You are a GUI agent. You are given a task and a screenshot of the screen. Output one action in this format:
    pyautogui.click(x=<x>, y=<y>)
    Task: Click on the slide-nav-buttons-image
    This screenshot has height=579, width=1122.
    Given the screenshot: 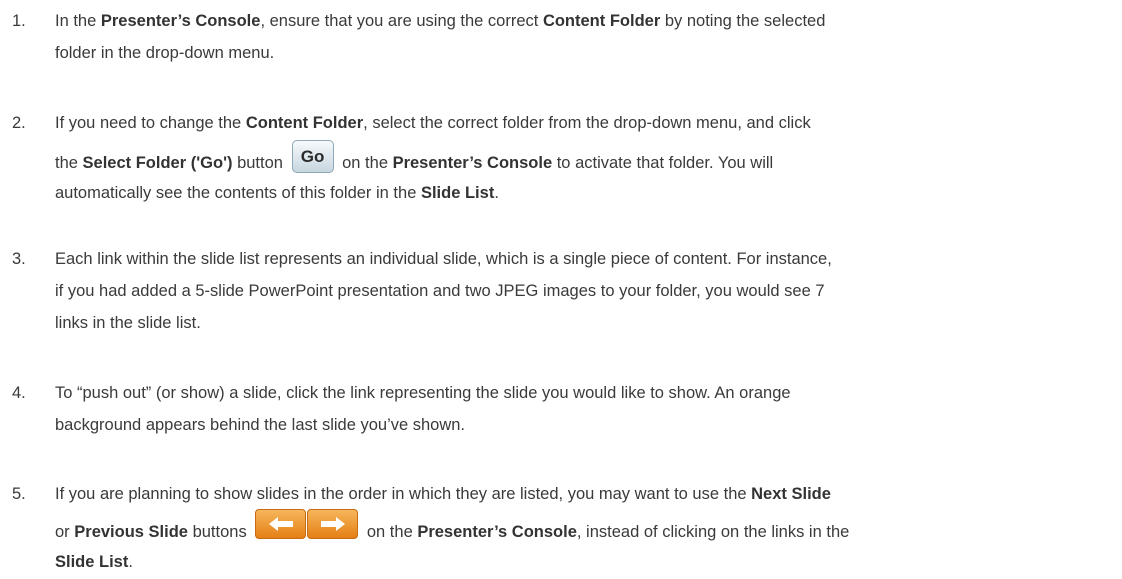 What is the action you would take?
    pyautogui.click(x=307, y=524)
    